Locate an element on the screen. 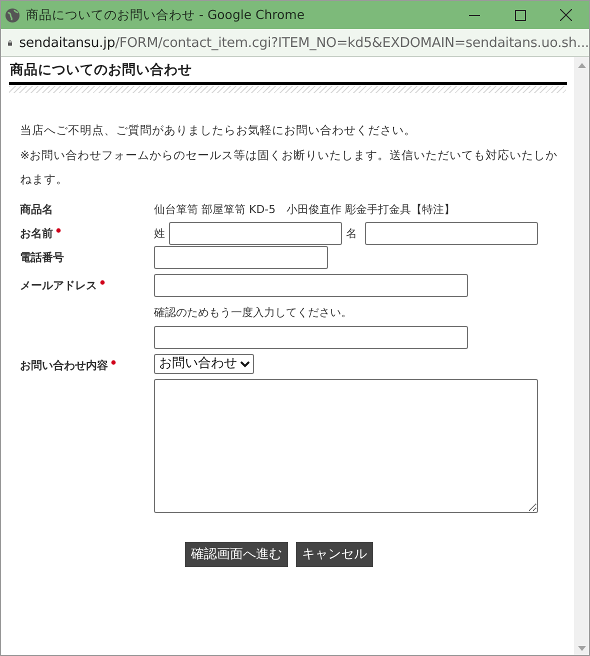  close-icon is located at coordinates (566, 15).